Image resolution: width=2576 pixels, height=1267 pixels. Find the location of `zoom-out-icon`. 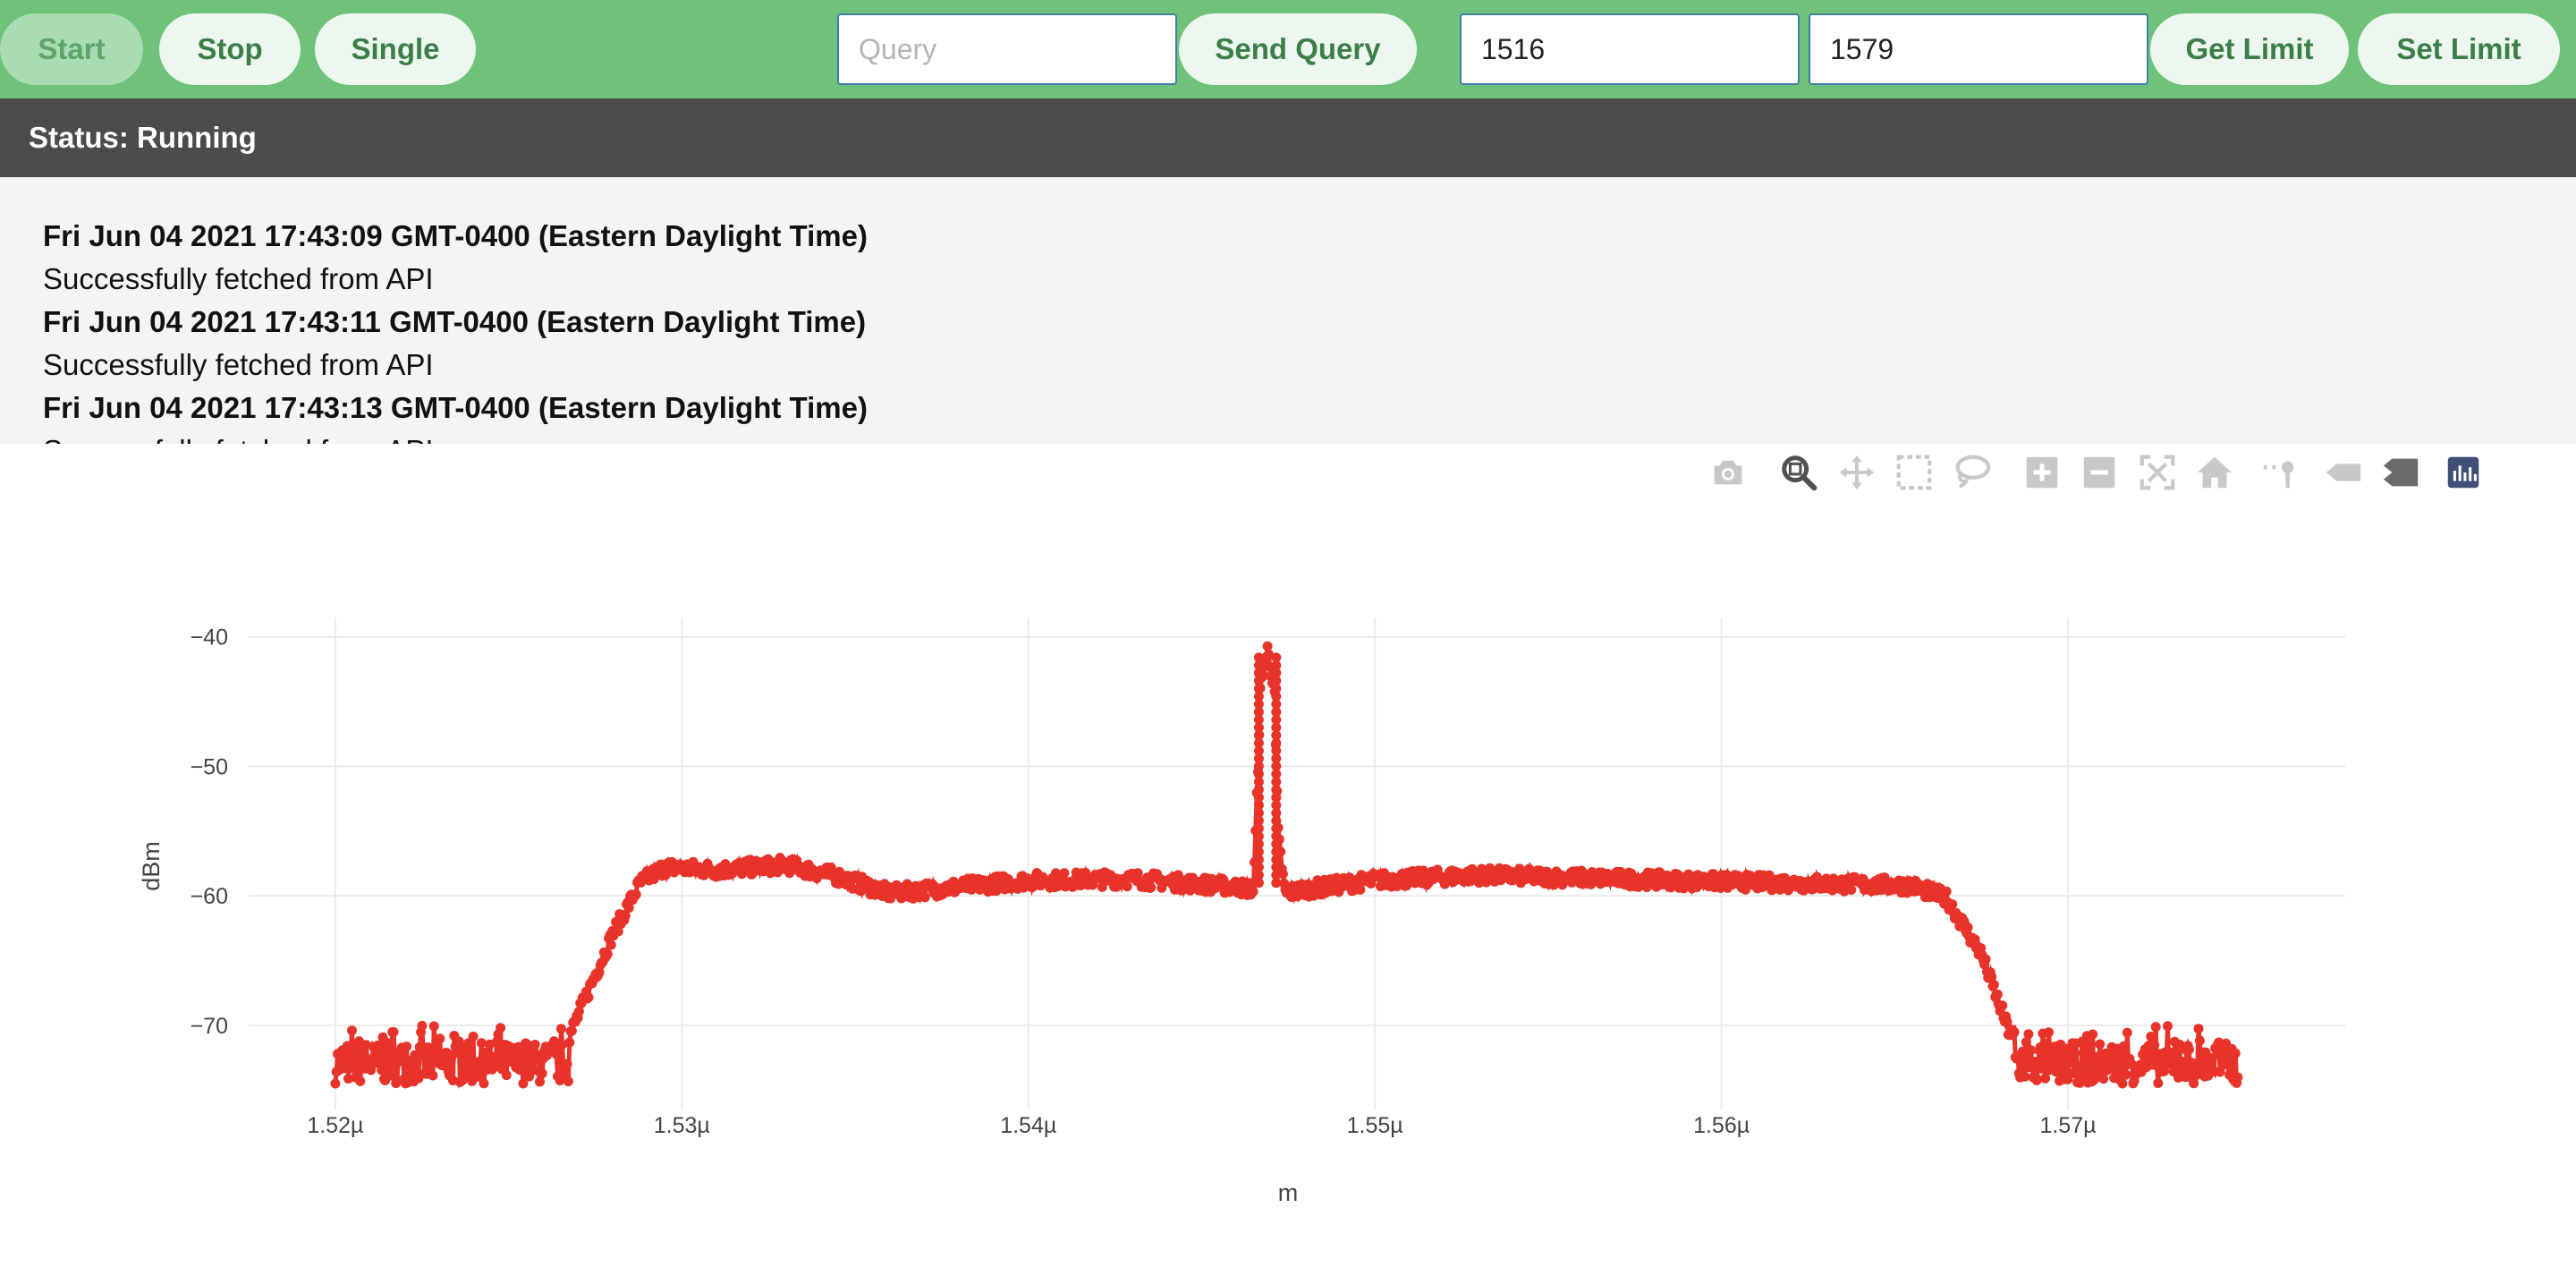

zoom-out-icon is located at coordinates (2099, 472).